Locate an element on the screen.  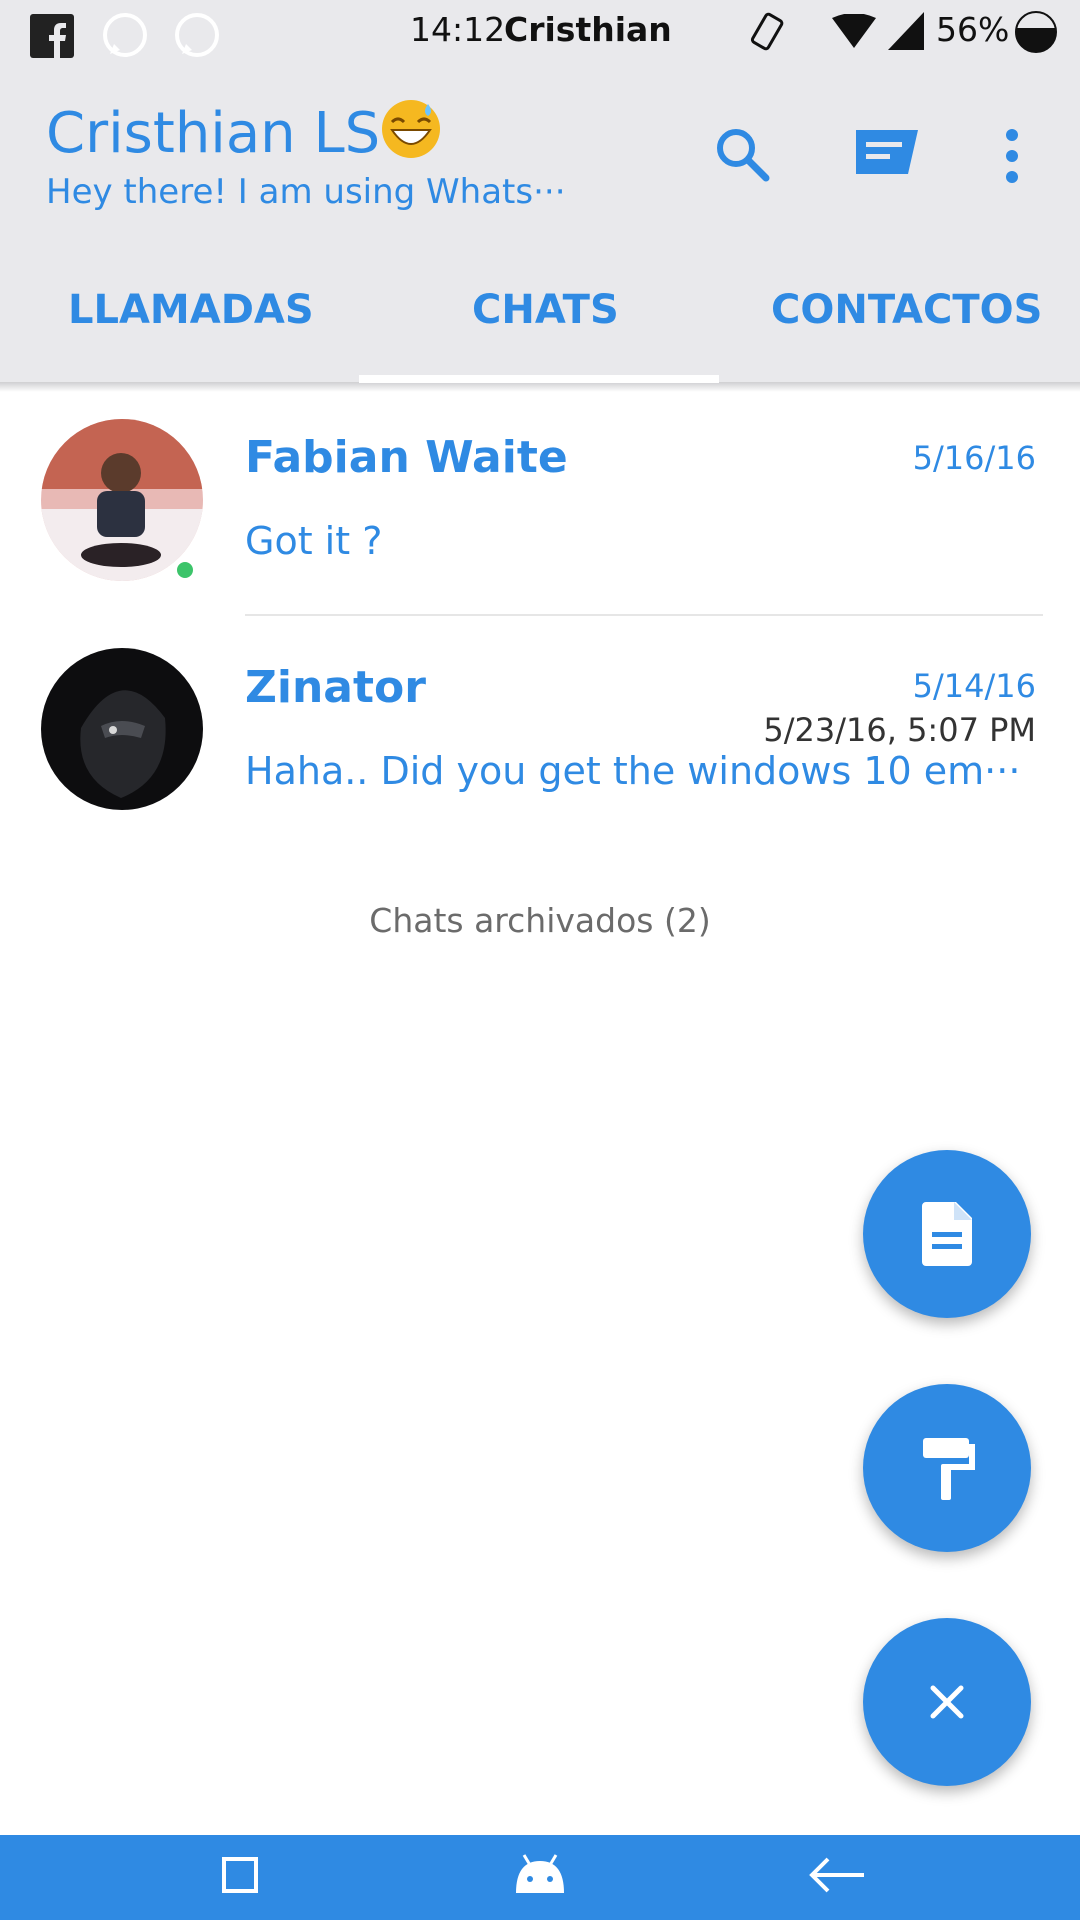
facebook-icon is located at coordinates (52, 36).